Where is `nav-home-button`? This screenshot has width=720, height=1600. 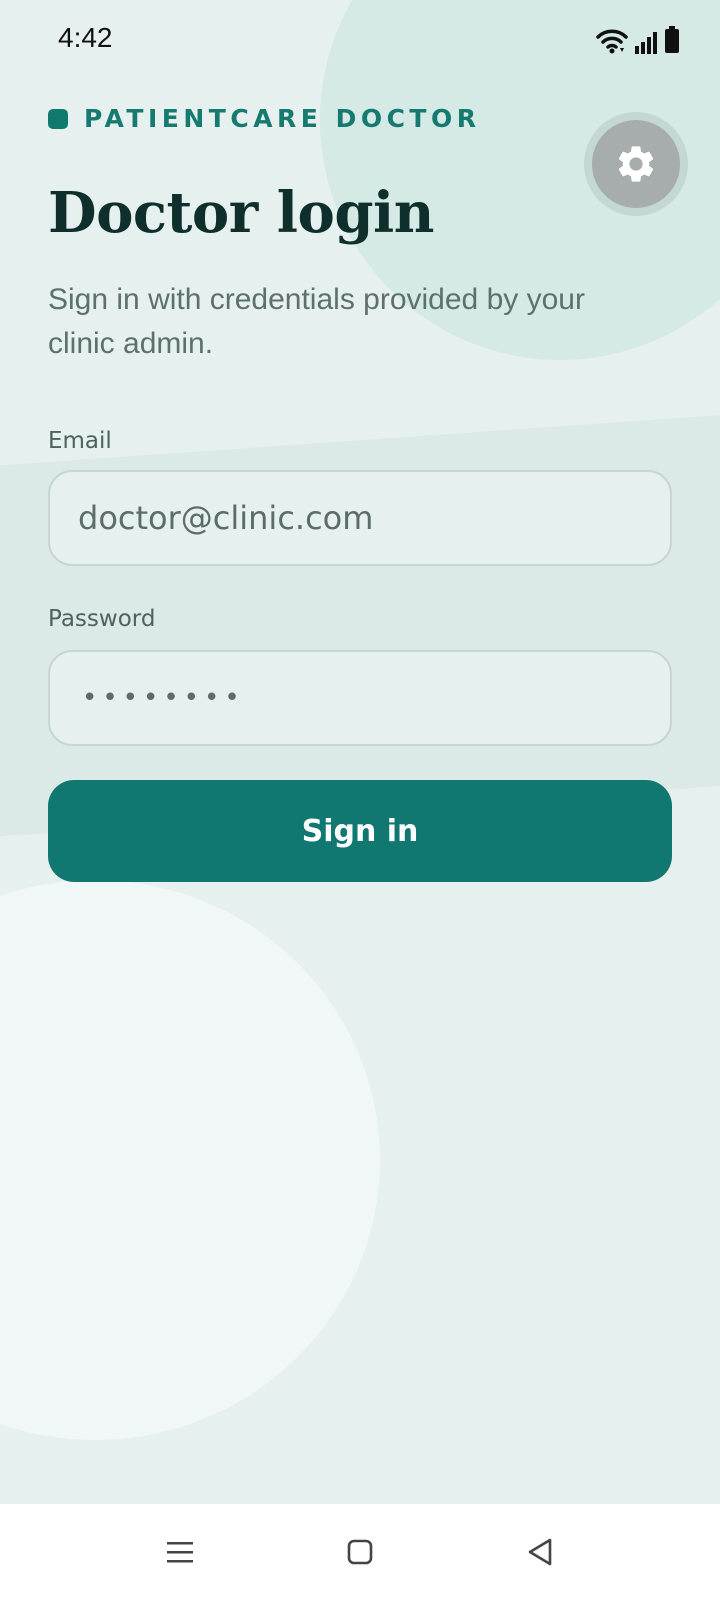 nav-home-button is located at coordinates (360, 1552).